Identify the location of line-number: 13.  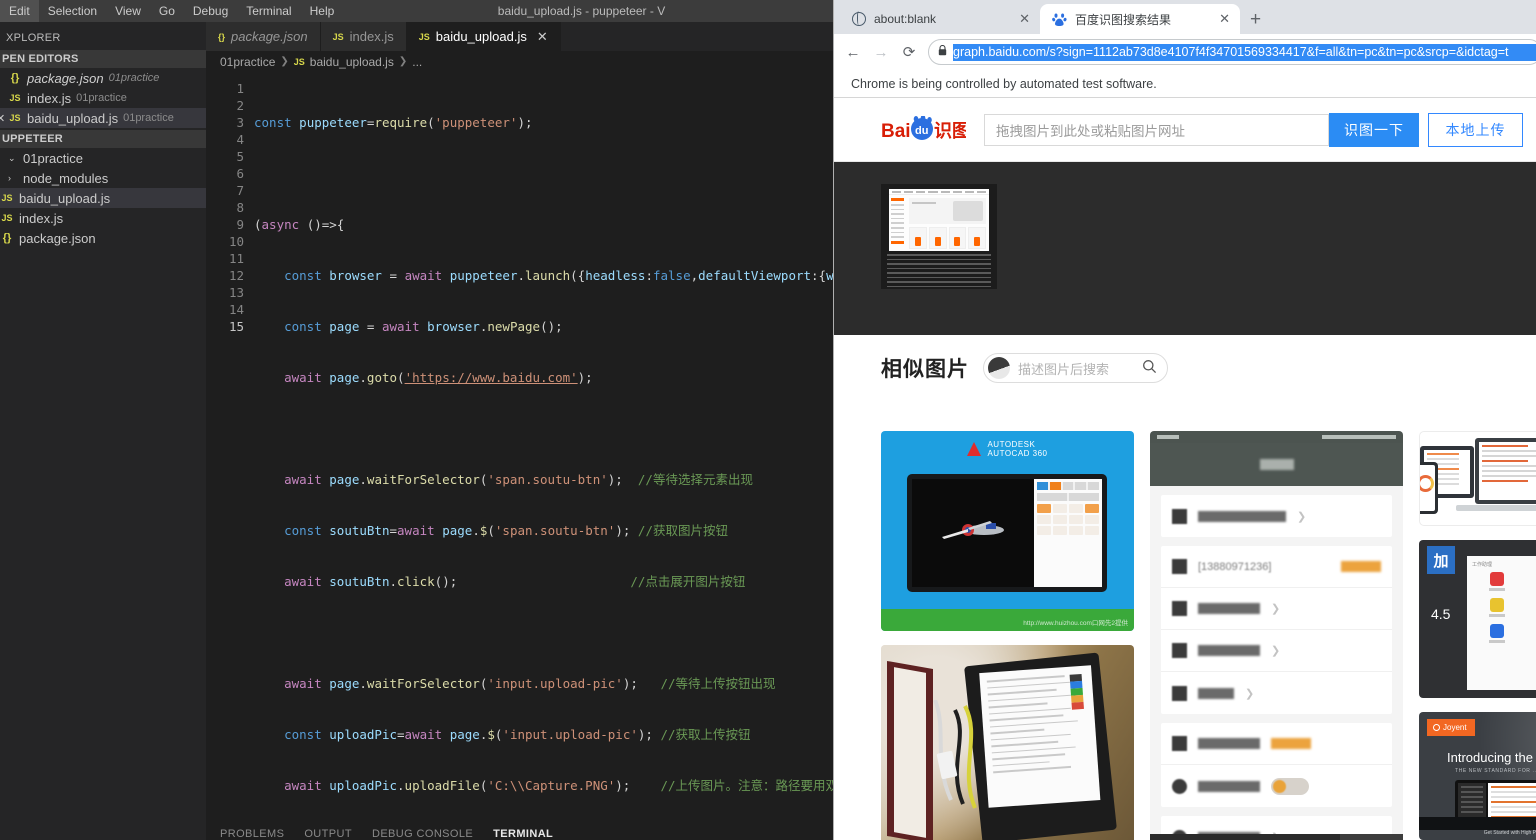
(236, 292).